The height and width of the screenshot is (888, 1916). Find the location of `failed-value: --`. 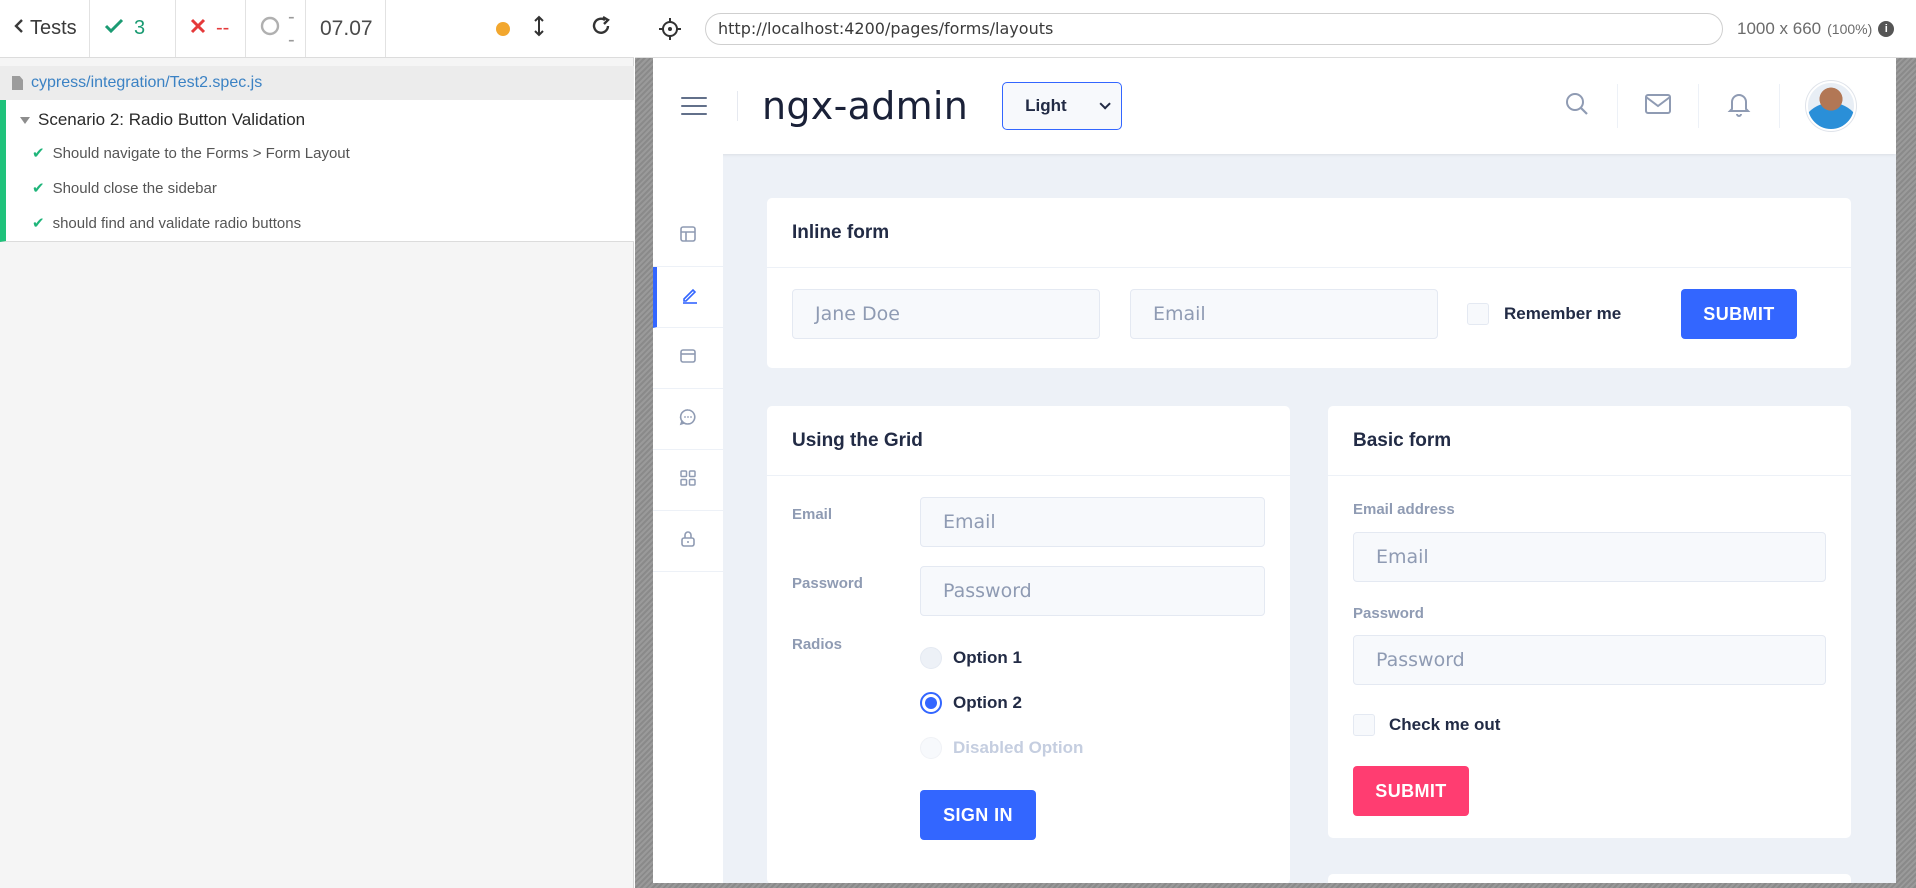

failed-value: -- is located at coordinates (223, 28).